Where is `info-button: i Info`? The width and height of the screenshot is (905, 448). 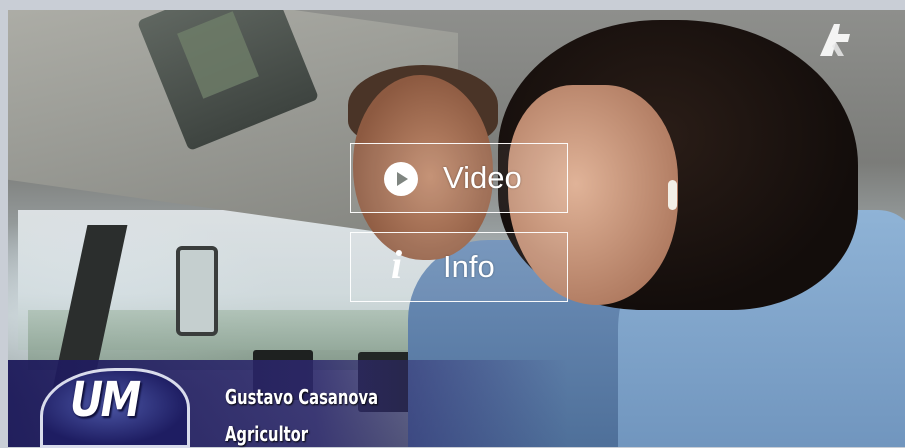
info-button: i Info is located at coordinates (459, 267).